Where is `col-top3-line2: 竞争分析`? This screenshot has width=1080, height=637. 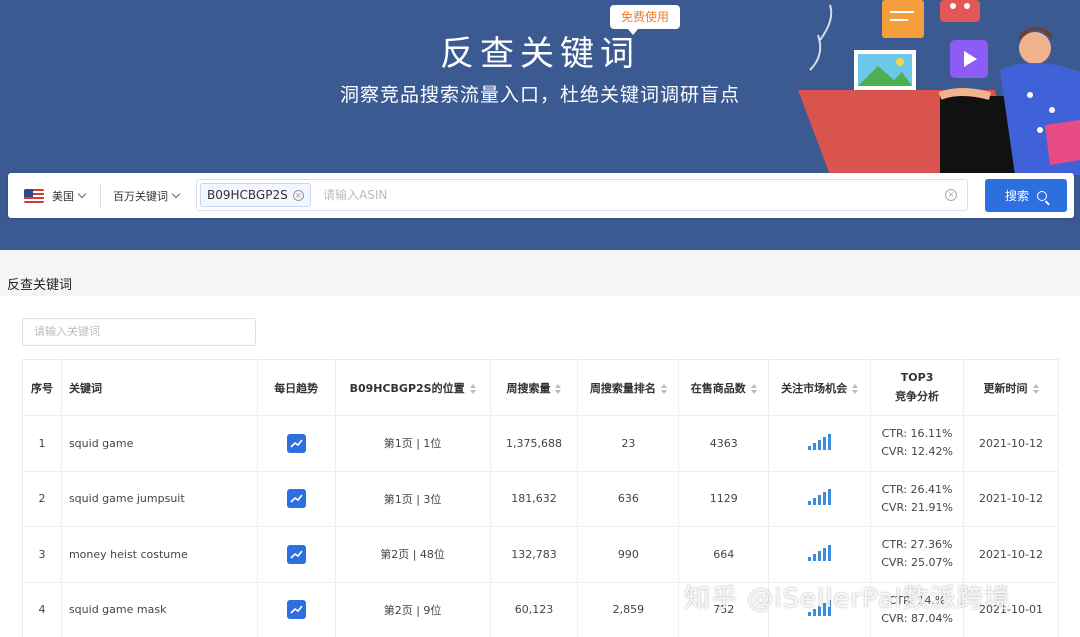
col-top3-line2: 竞争分析 is located at coordinates (917, 396).